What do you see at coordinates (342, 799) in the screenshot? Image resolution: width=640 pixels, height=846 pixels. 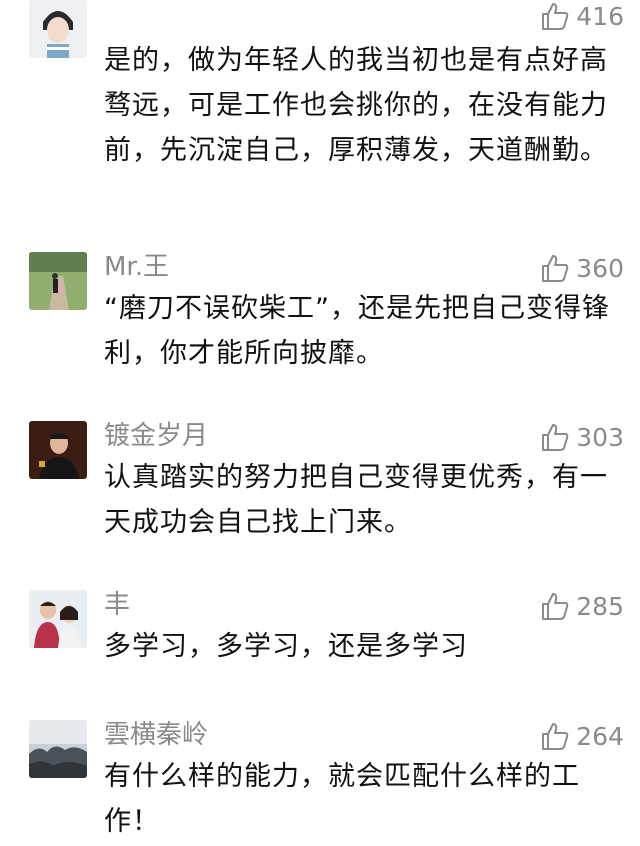 I see `comment-text: 有什么样的能力，就会匹配什么样的工作！` at bounding box center [342, 799].